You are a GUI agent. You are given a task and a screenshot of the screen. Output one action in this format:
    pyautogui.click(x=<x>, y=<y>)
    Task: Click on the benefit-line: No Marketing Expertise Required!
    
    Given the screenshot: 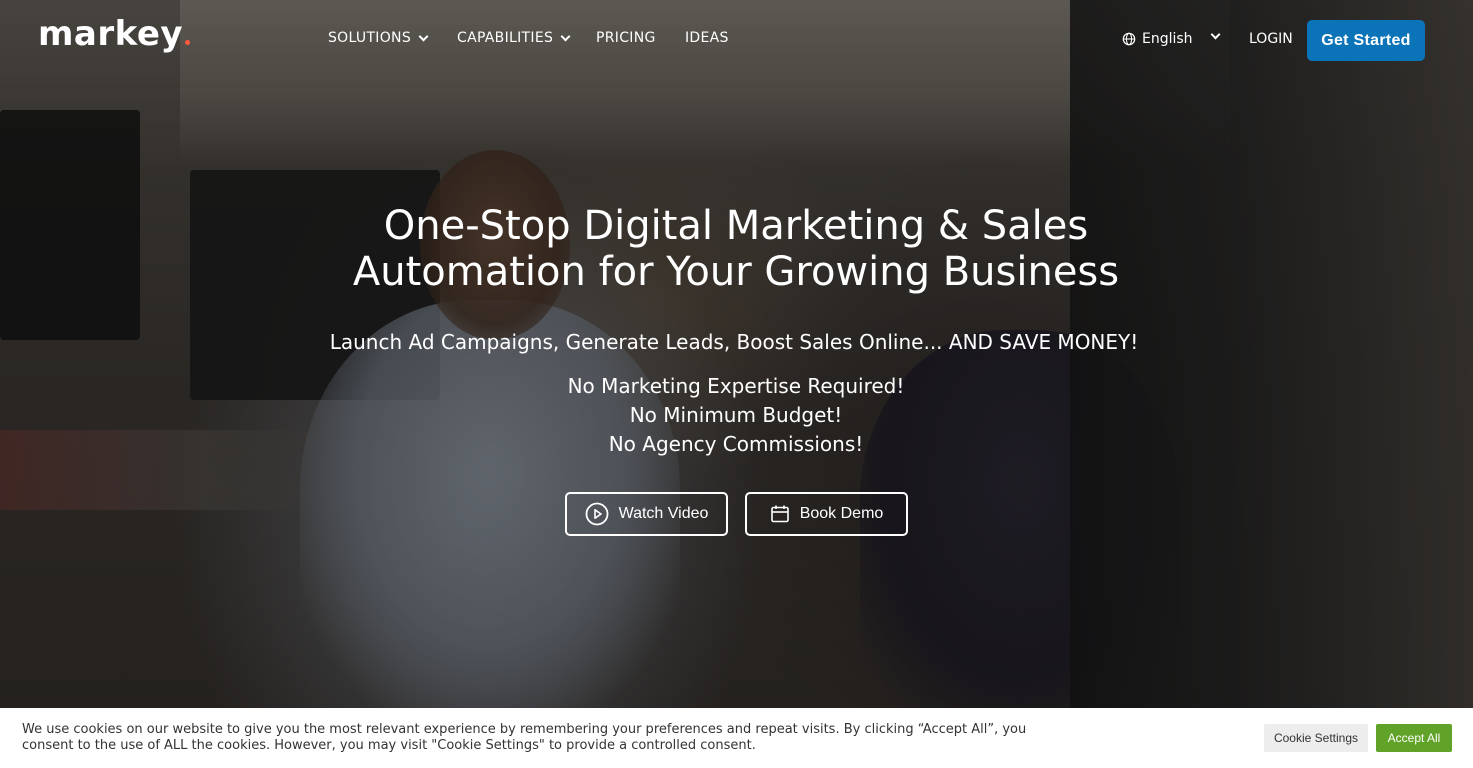 What is the action you would take?
    pyautogui.click(x=736, y=386)
    